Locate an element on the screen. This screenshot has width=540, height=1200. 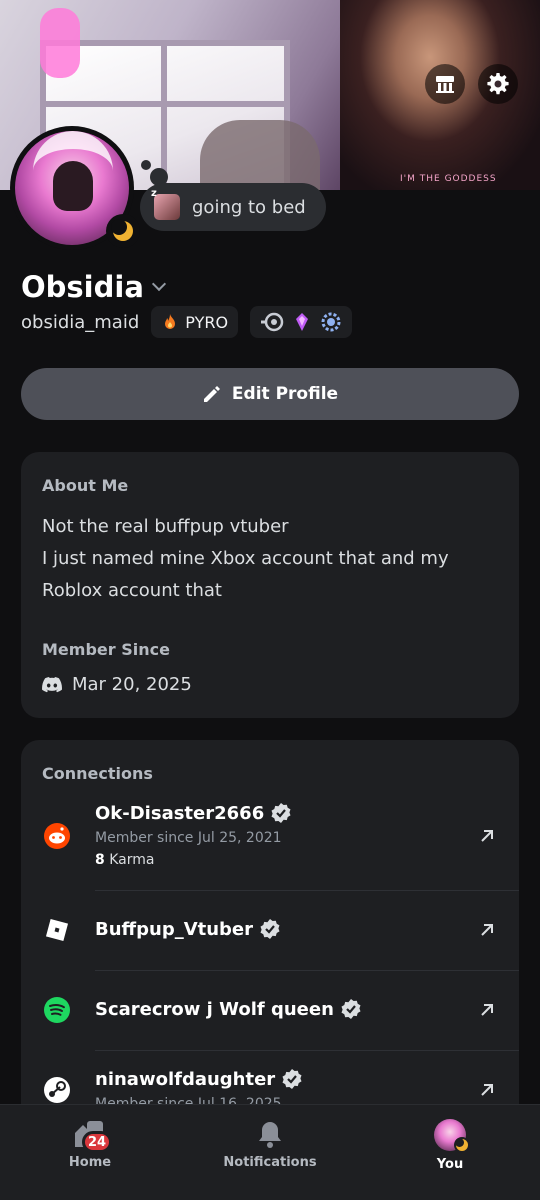
connection-name: Ok-Disaster2666 is located at coordinates (180, 813).